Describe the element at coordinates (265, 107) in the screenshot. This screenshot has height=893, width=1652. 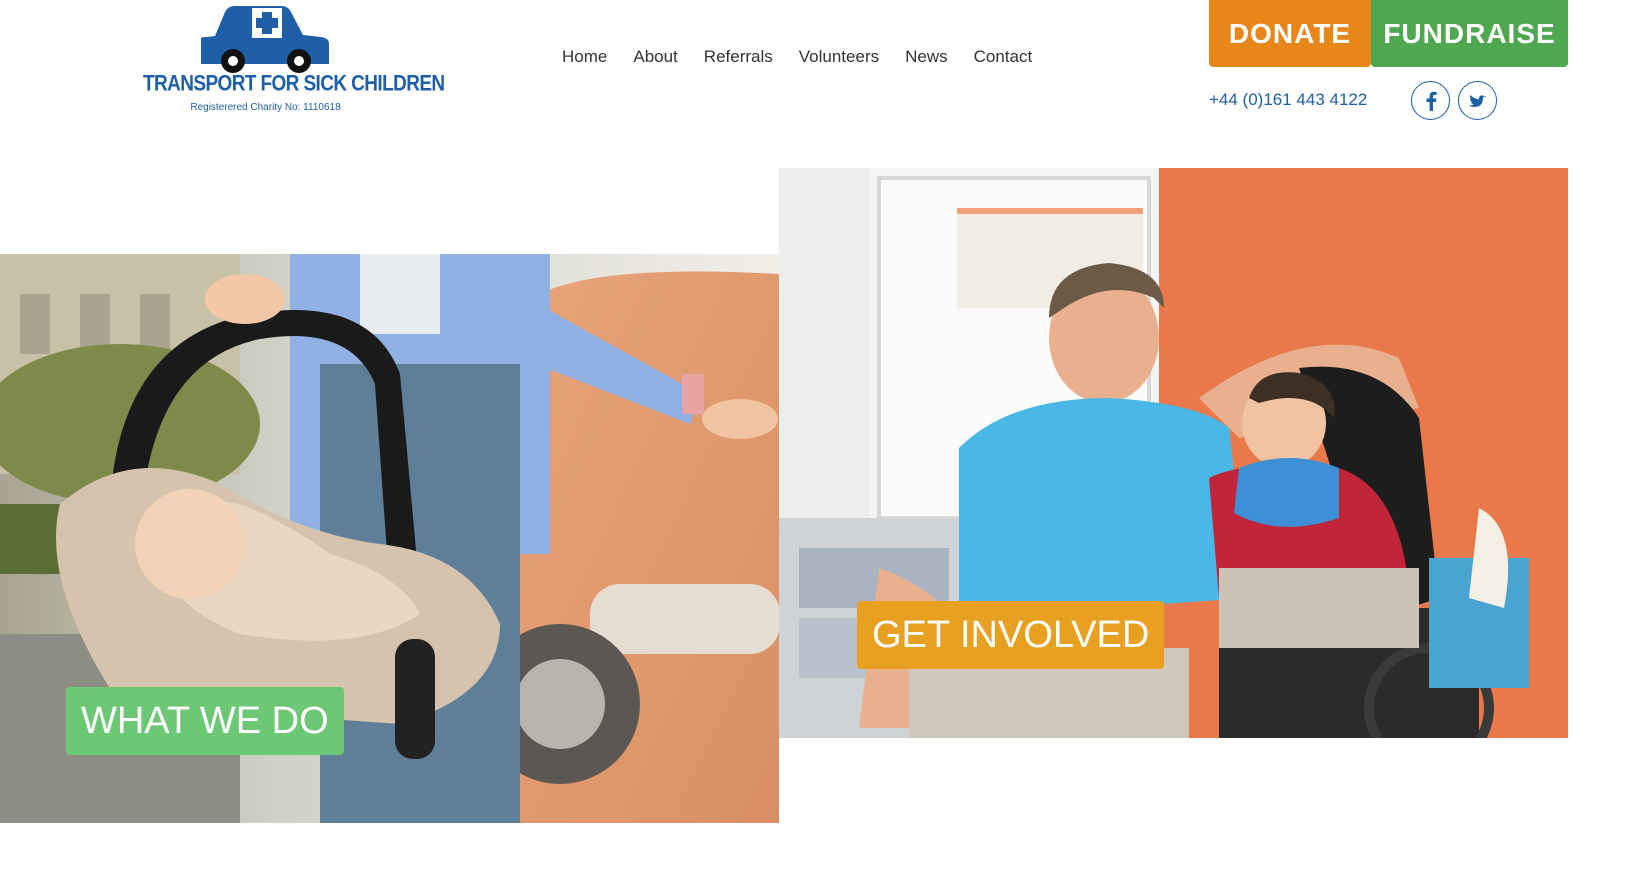
I see `charity-number: Registerered Charity No: 1110618` at that location.